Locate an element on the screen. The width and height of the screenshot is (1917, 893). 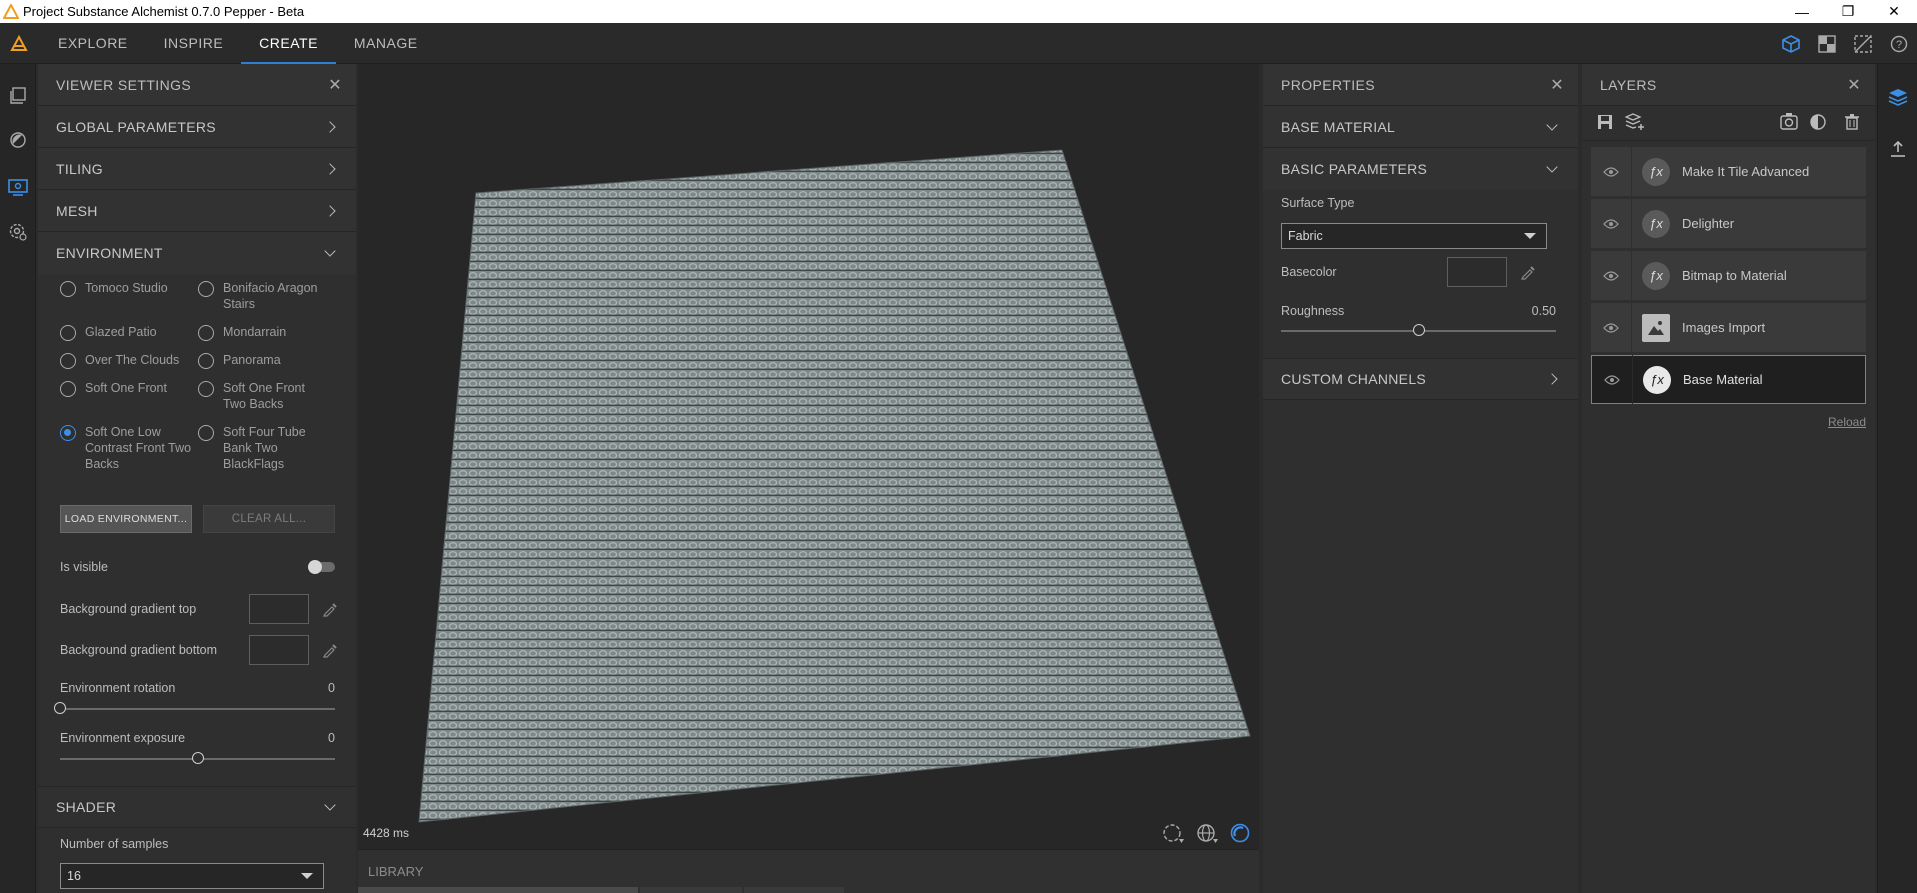
env-option-soft-one-low-contrast: Soft One Low Contrast Front Two Backs is located at coordinates (129, 452).